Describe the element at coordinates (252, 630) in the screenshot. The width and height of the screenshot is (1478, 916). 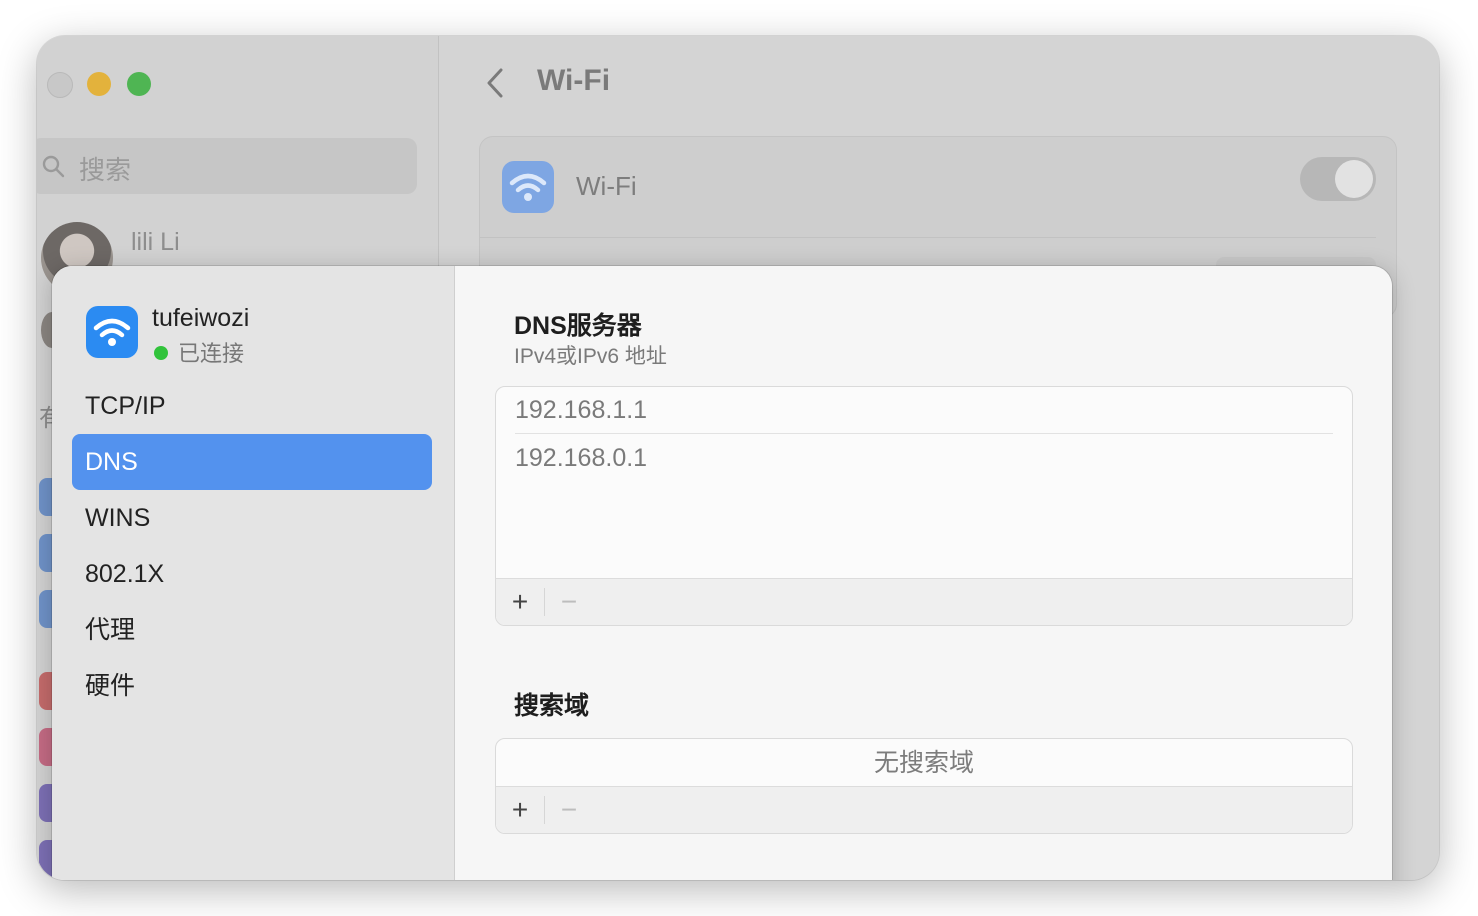
I see `nav-item-proxy: 代理` at that location.